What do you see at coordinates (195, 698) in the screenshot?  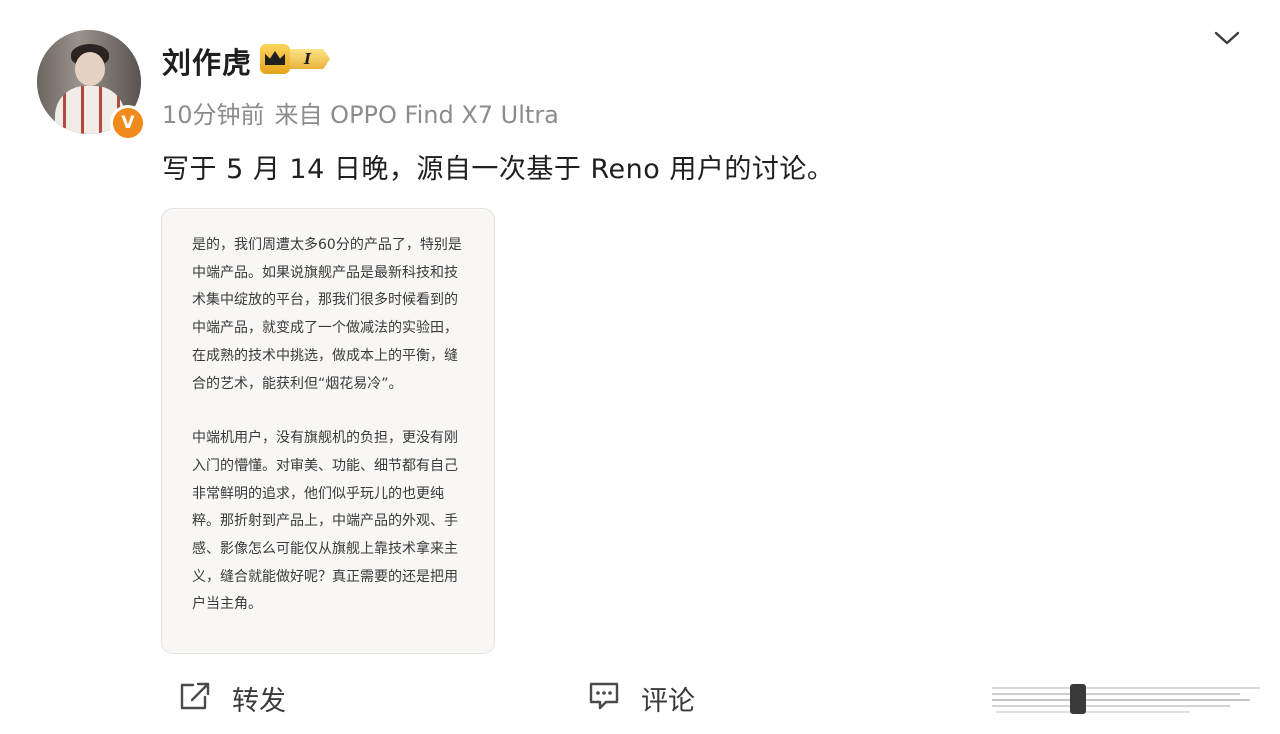 I see `share-icon` at bounding box center [195, 698].